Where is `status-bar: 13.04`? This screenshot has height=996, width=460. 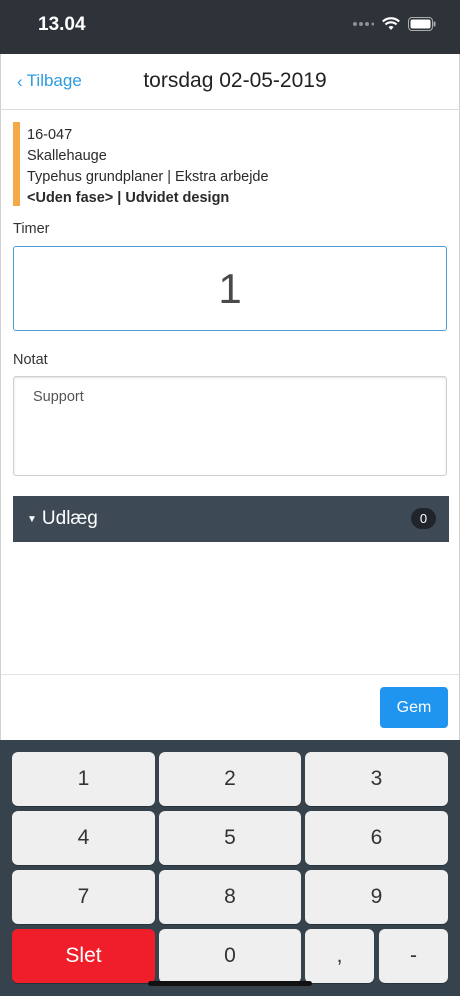 status-bar: 13.04 is located at coordinates (230, 27).